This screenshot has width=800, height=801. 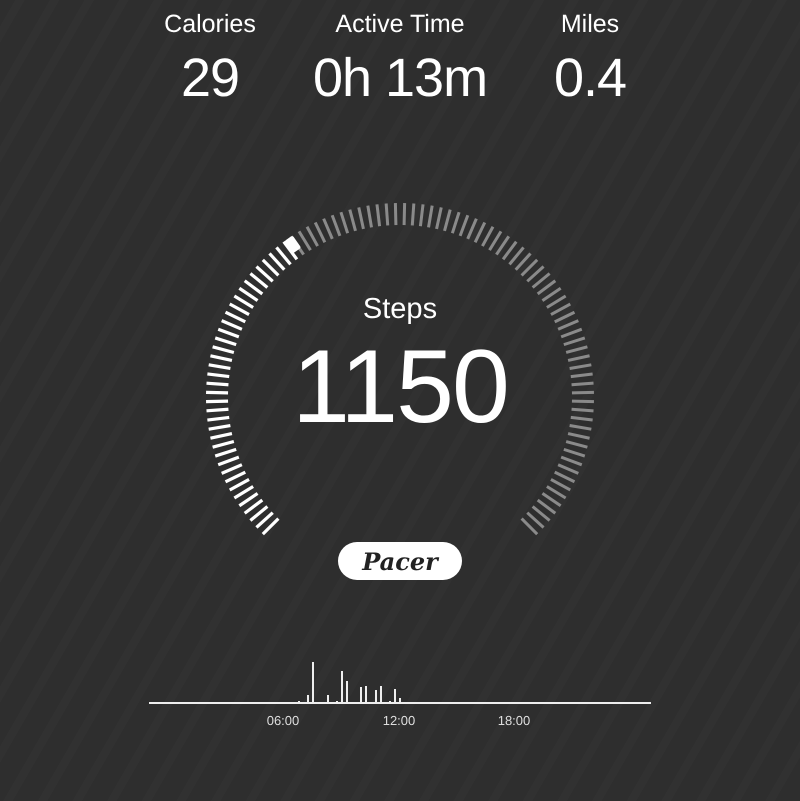 I want to click on stat-label: Calories, so click(x=210, y=24).